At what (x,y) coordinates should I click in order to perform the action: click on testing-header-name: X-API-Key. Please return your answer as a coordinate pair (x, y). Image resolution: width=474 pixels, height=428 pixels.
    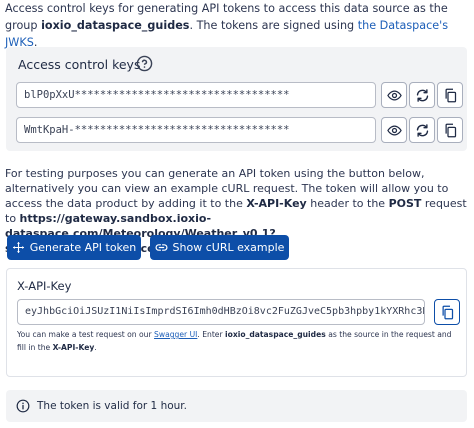
    Looking at the image, I should click on (276, 203).